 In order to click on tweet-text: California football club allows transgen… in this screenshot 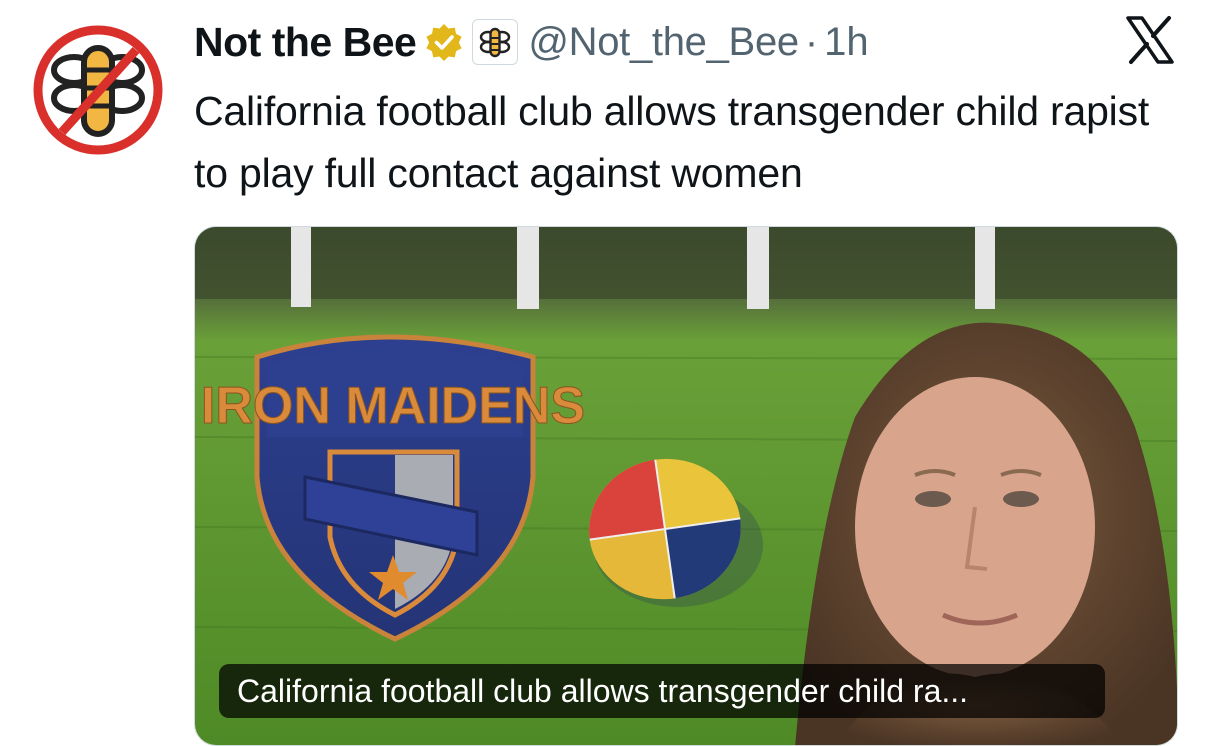, I will do `click(672, 142)`.